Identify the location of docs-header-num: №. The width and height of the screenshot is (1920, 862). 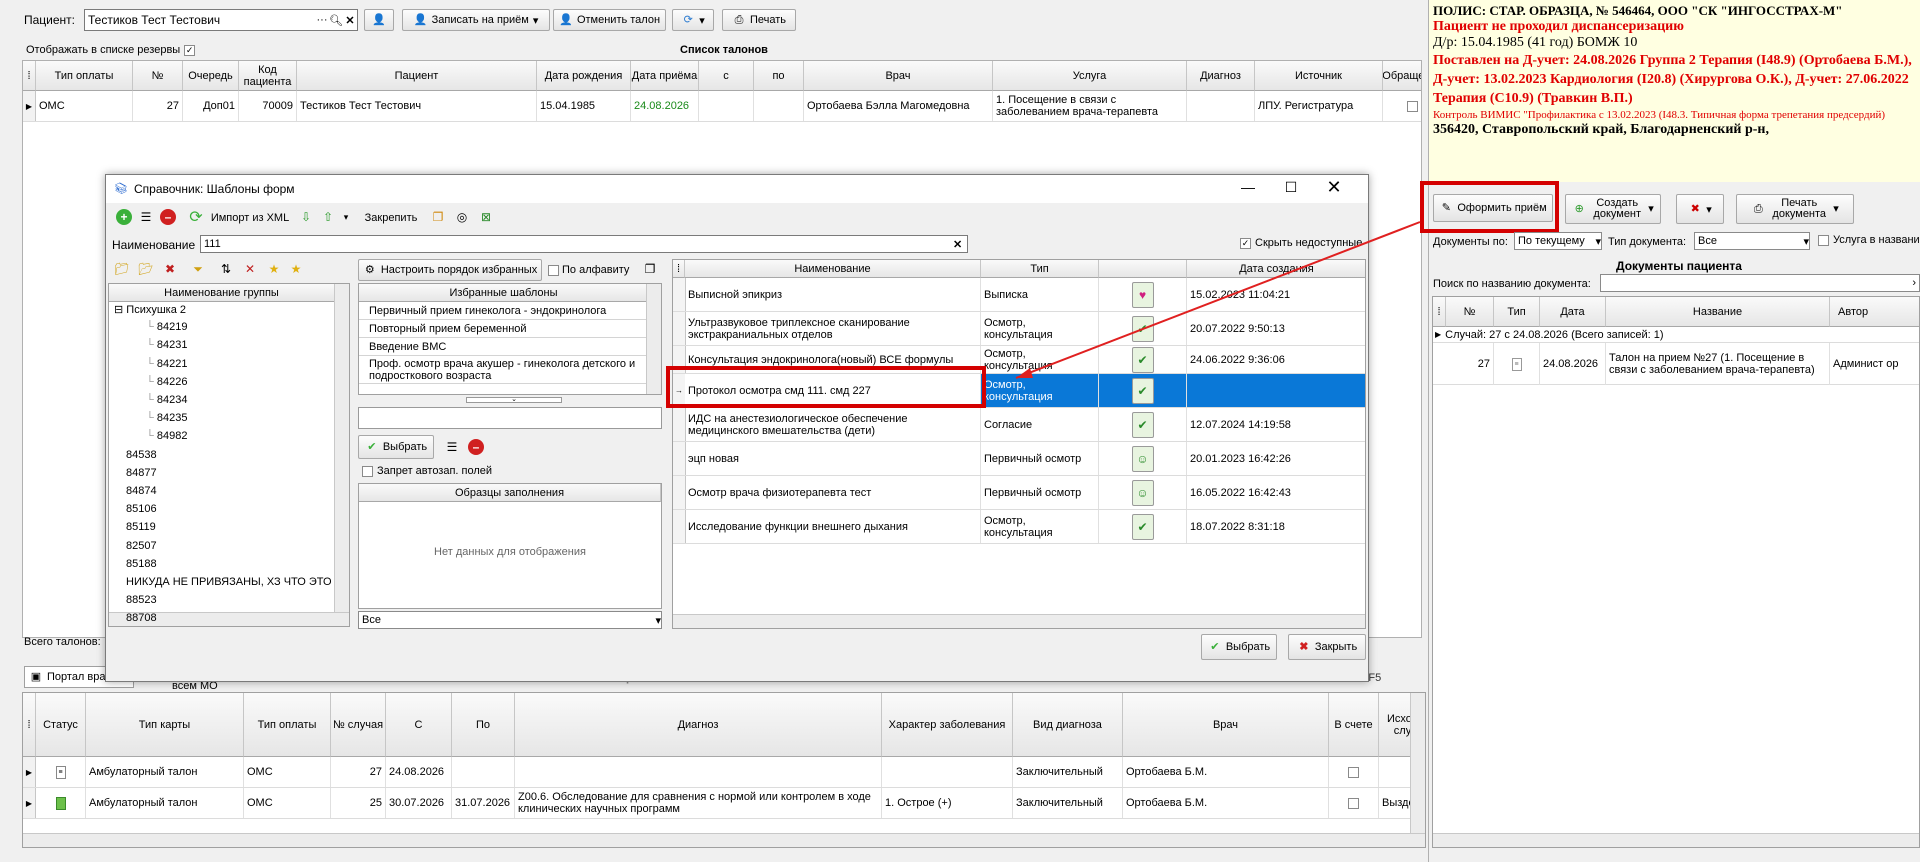
(1470, 312).